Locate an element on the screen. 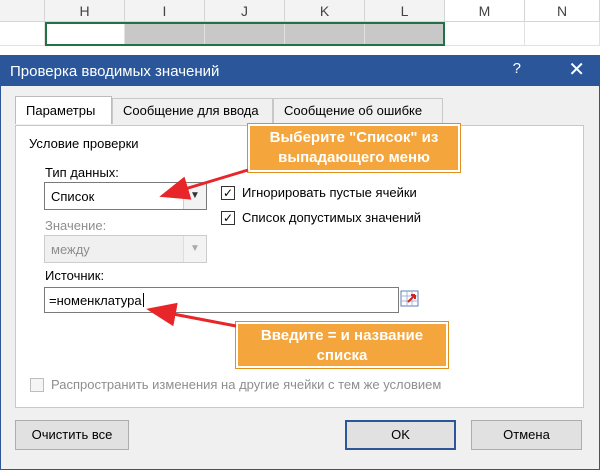 This screenshot has height=470, width=600. data-type-value: Список is located at coordinates (73, 196).